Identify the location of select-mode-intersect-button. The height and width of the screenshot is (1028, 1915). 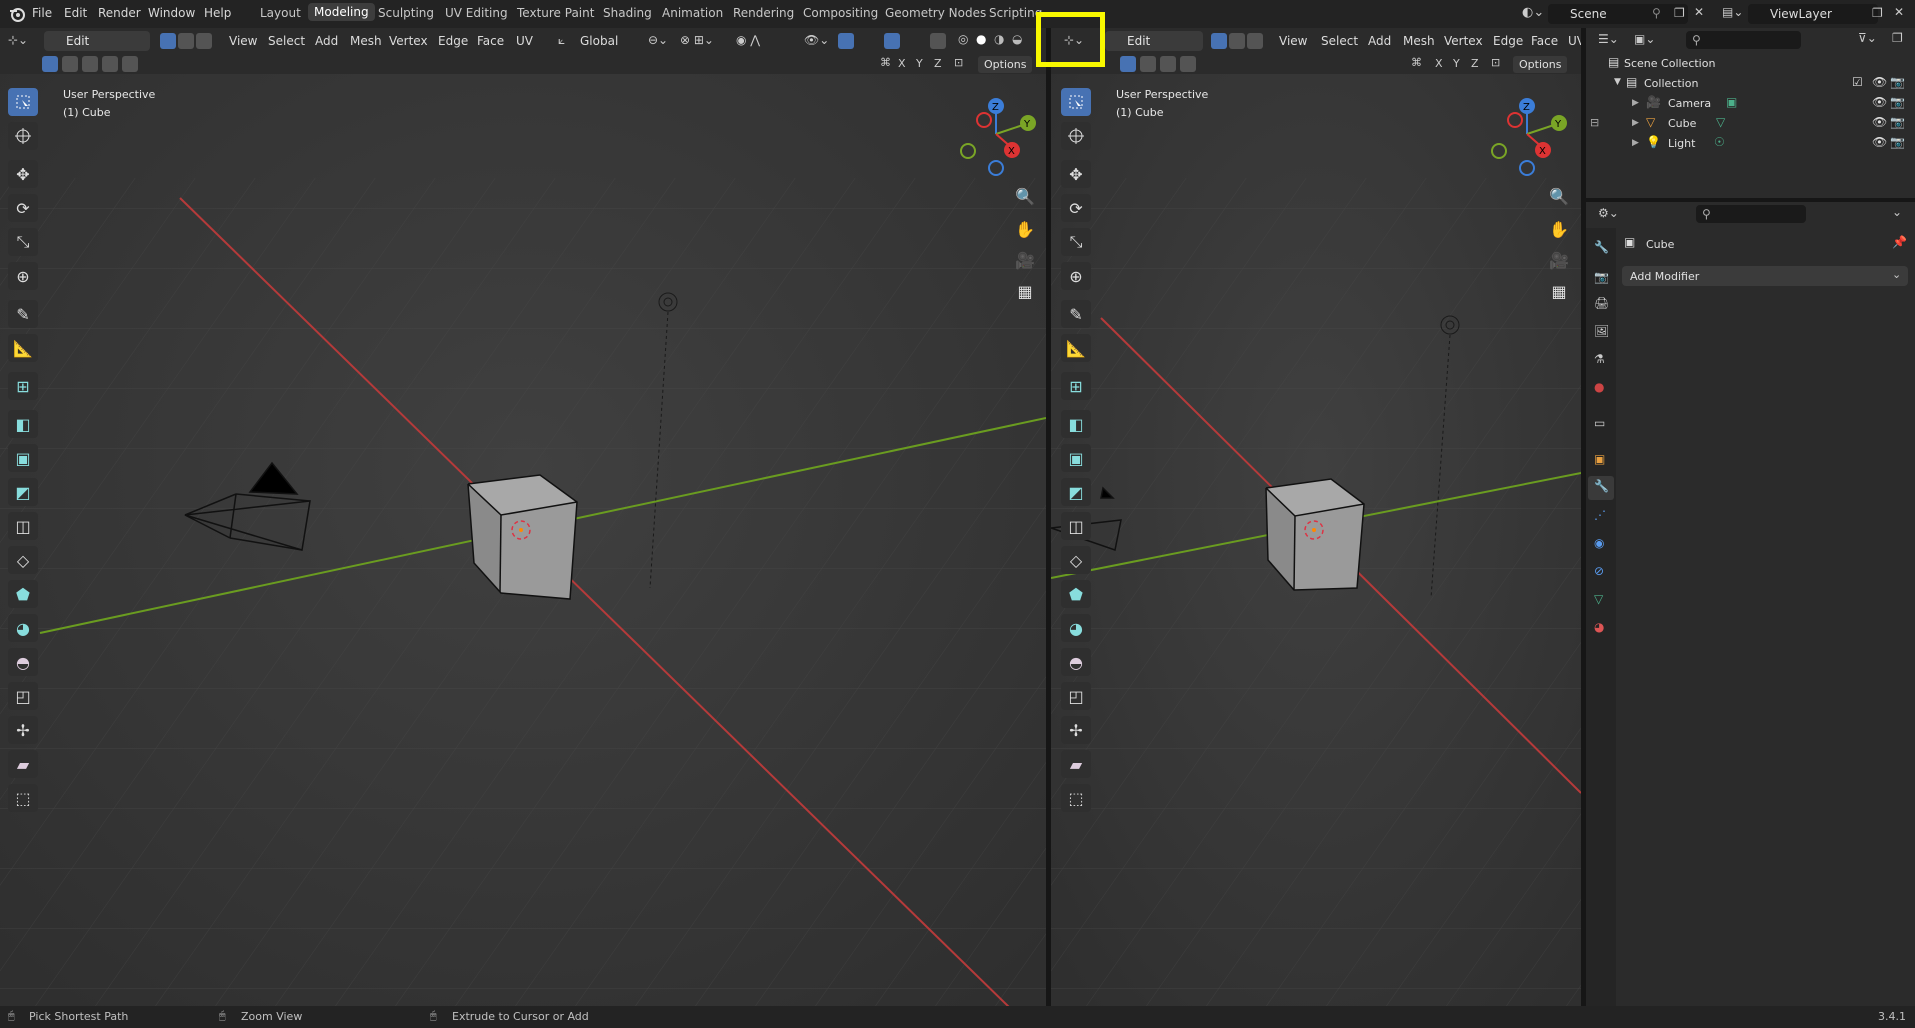
(130, 64).